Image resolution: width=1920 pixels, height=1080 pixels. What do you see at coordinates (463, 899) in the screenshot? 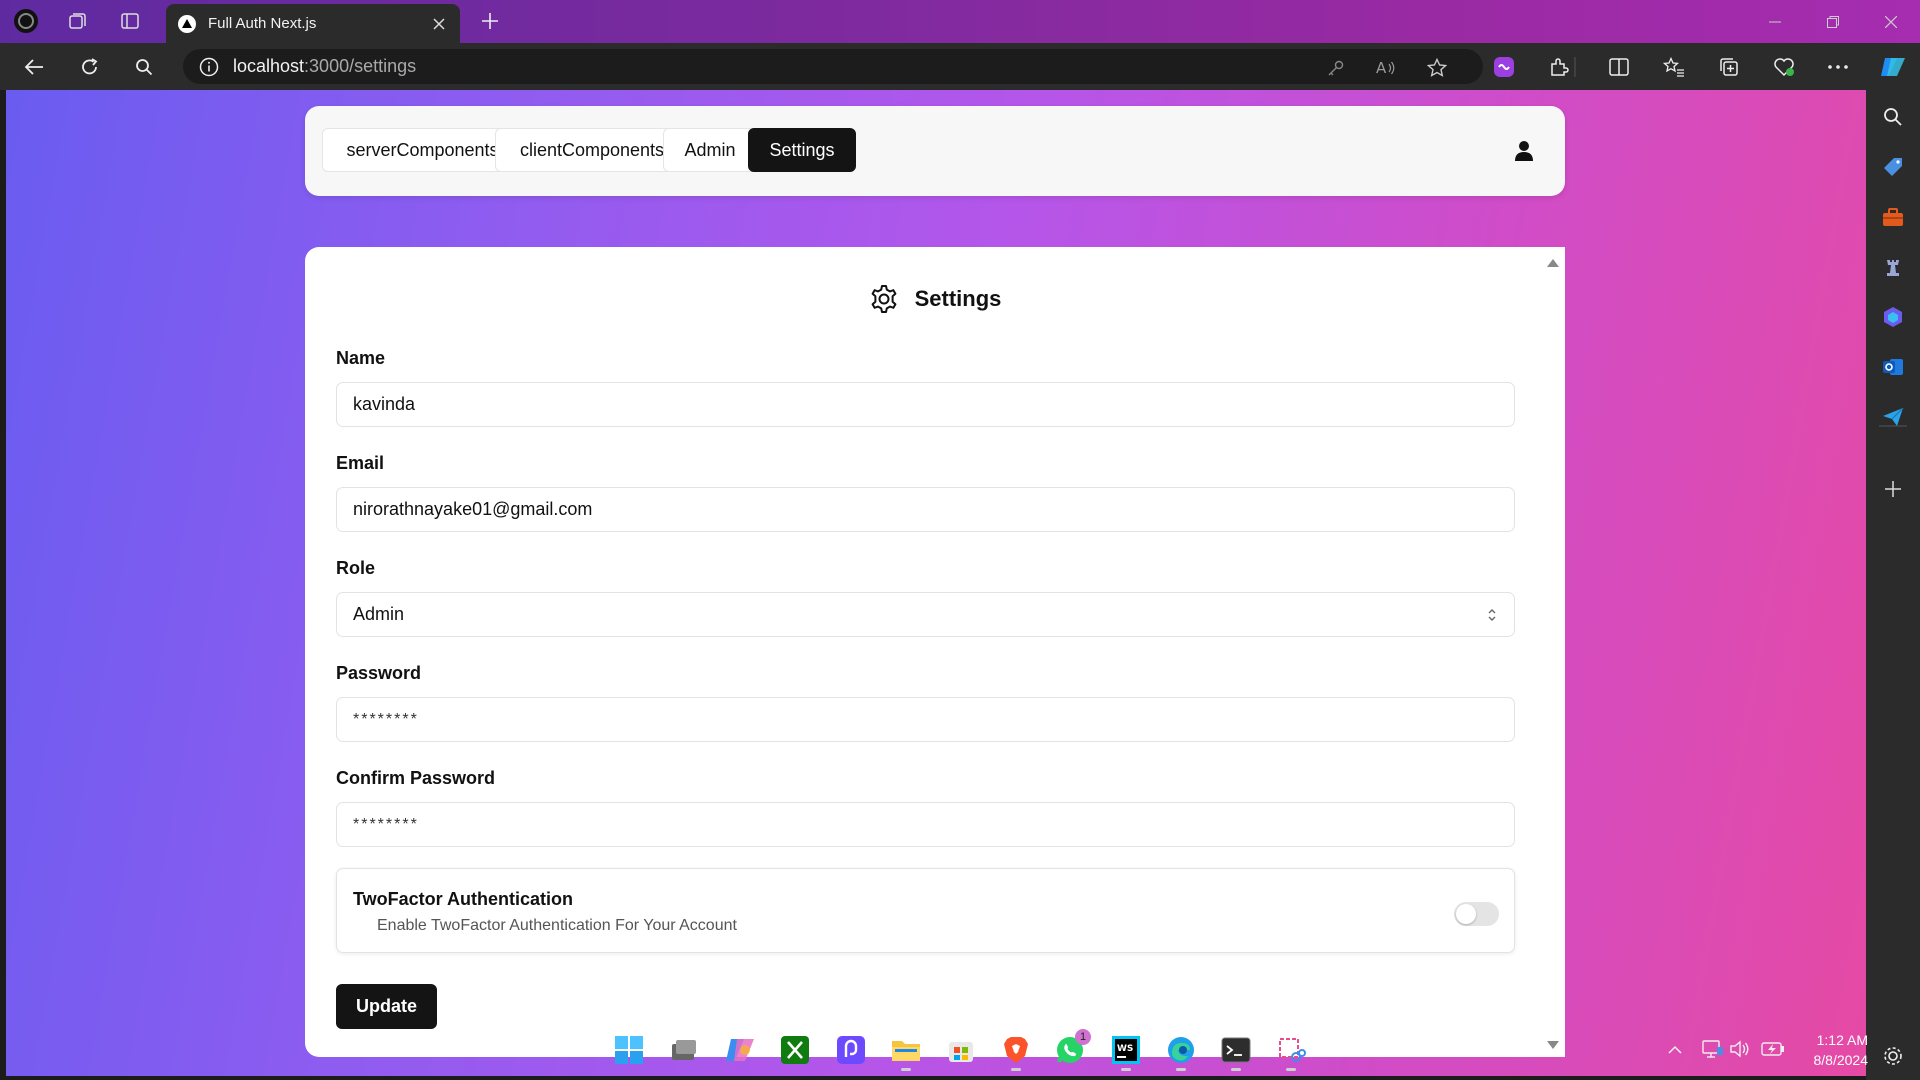
I see `two-factor-title: TwoFactor Authentication` at bounding box center [463, 899].